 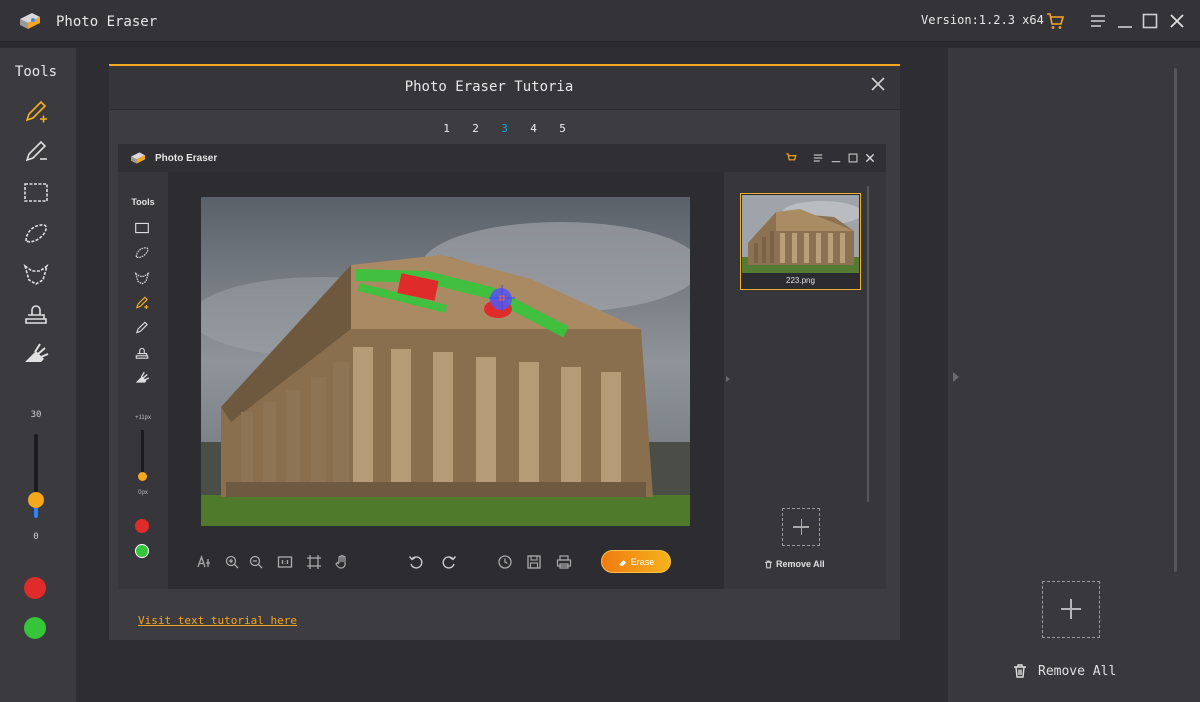 I want to click on actual-size-icon, so click(x=285, y=562).